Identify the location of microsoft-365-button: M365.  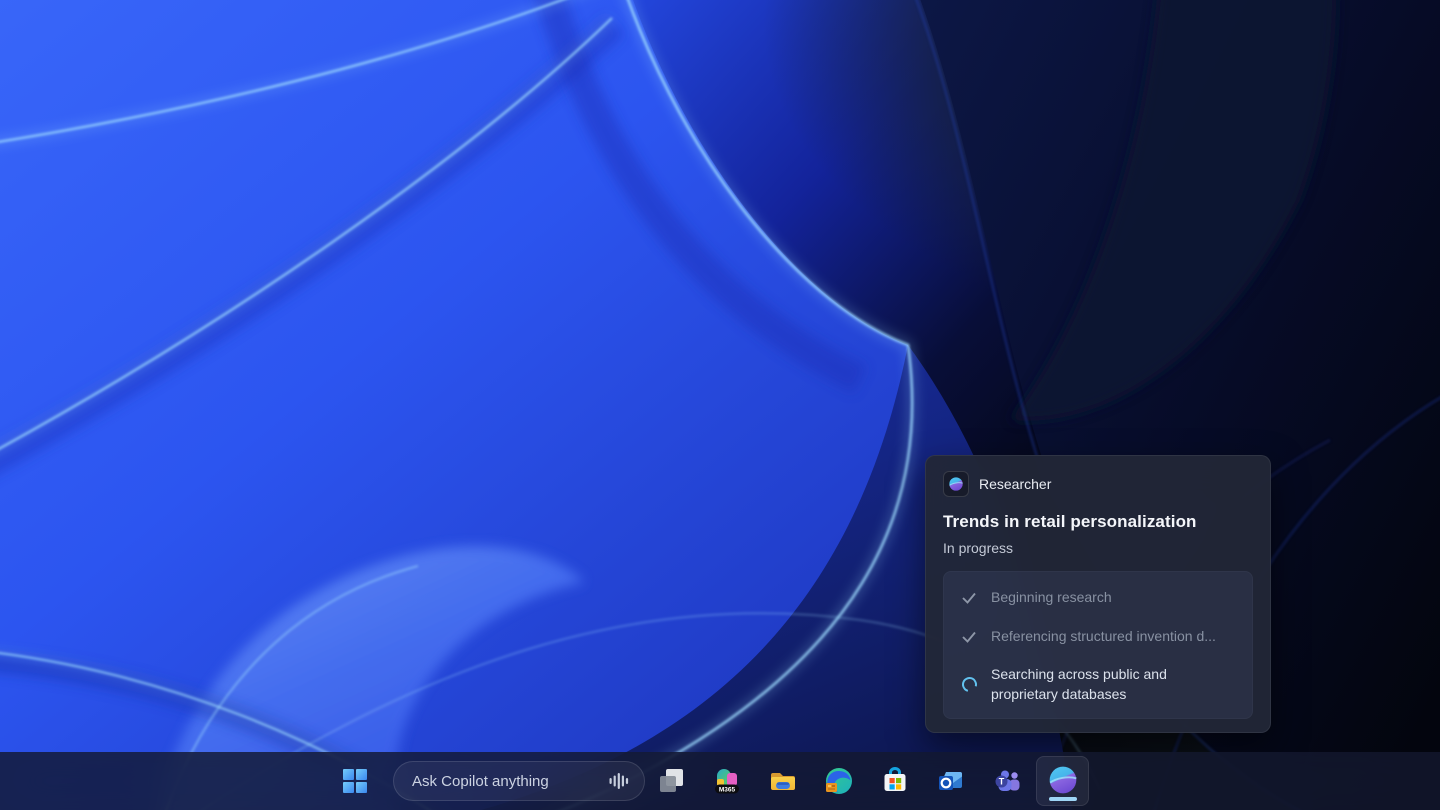
(727, 781).